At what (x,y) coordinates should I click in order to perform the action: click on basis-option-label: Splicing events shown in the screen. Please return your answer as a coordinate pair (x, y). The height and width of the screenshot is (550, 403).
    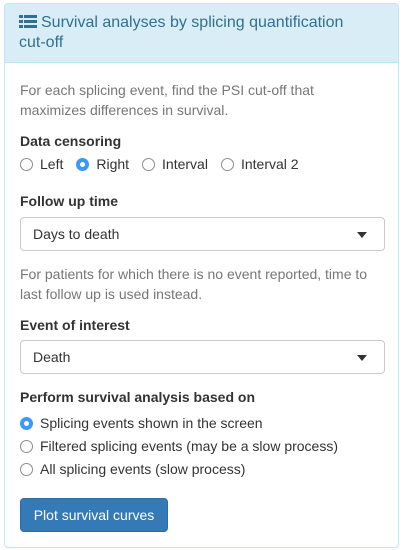
    Looking at the image, I should click on (151, 423).